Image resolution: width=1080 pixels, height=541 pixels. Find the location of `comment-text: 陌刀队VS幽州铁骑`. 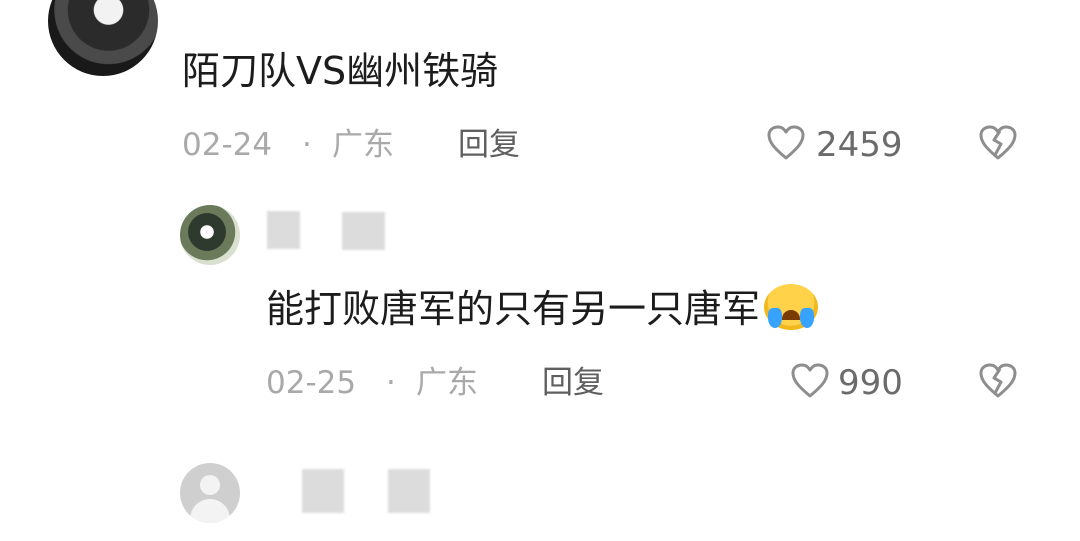

comment-text: 陌刀队VS幽州铁骑 is located at coordinates (340, 71).